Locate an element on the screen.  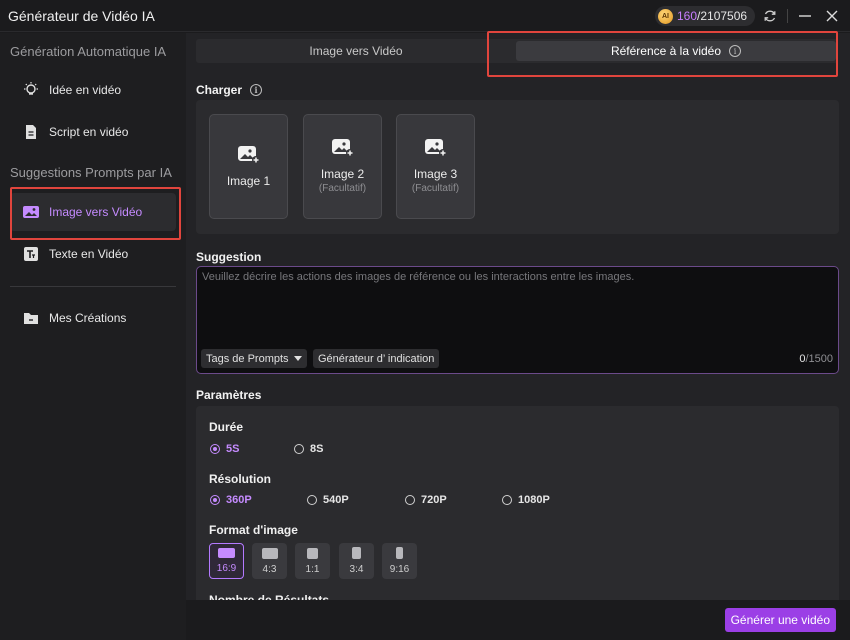
refresh-icon is located at coordinates (770, 16).